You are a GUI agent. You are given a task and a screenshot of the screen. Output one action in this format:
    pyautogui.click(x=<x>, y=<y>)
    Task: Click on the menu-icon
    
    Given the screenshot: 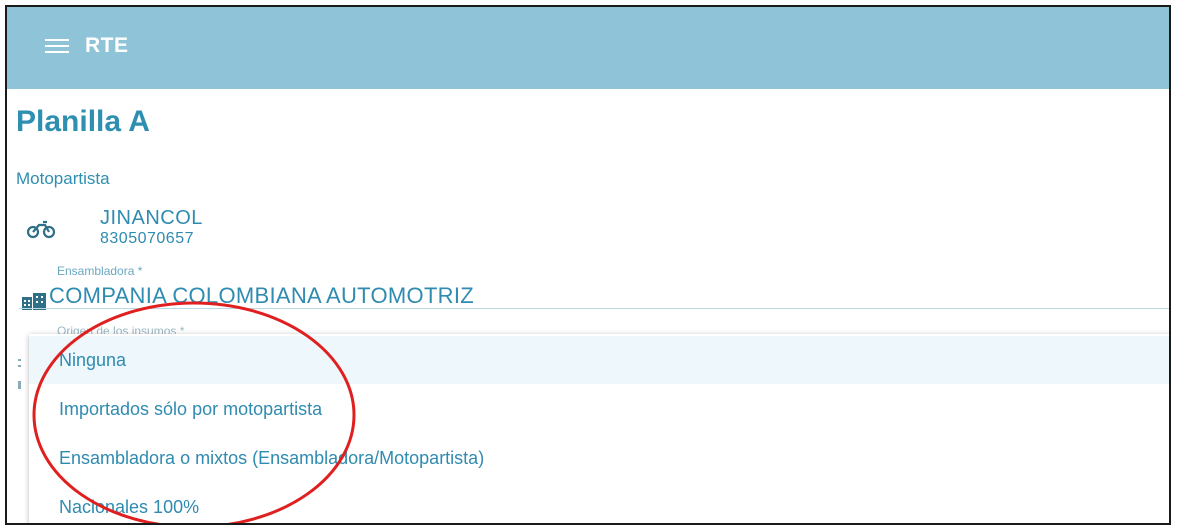 What is the action you would take?
    pyautogui.click(x=57, y=46)
    